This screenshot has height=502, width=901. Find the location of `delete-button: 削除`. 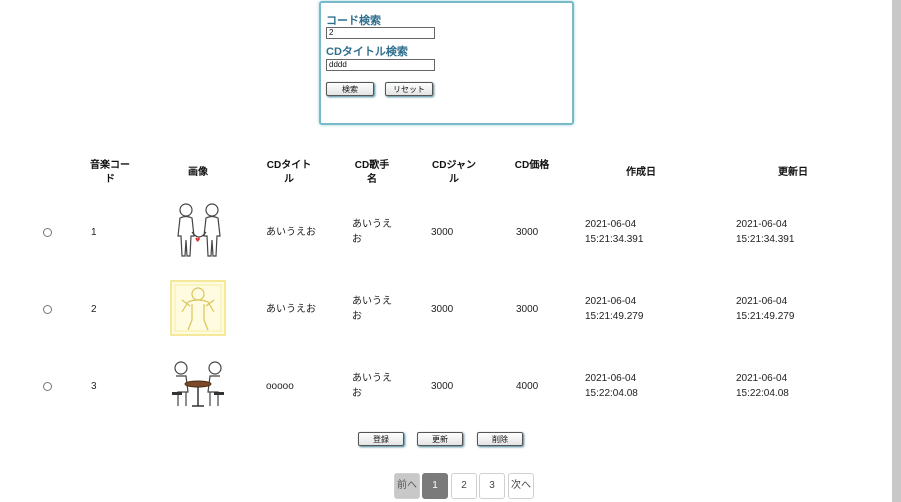

delete-button: 削除 is located at coordinates (500, 439).